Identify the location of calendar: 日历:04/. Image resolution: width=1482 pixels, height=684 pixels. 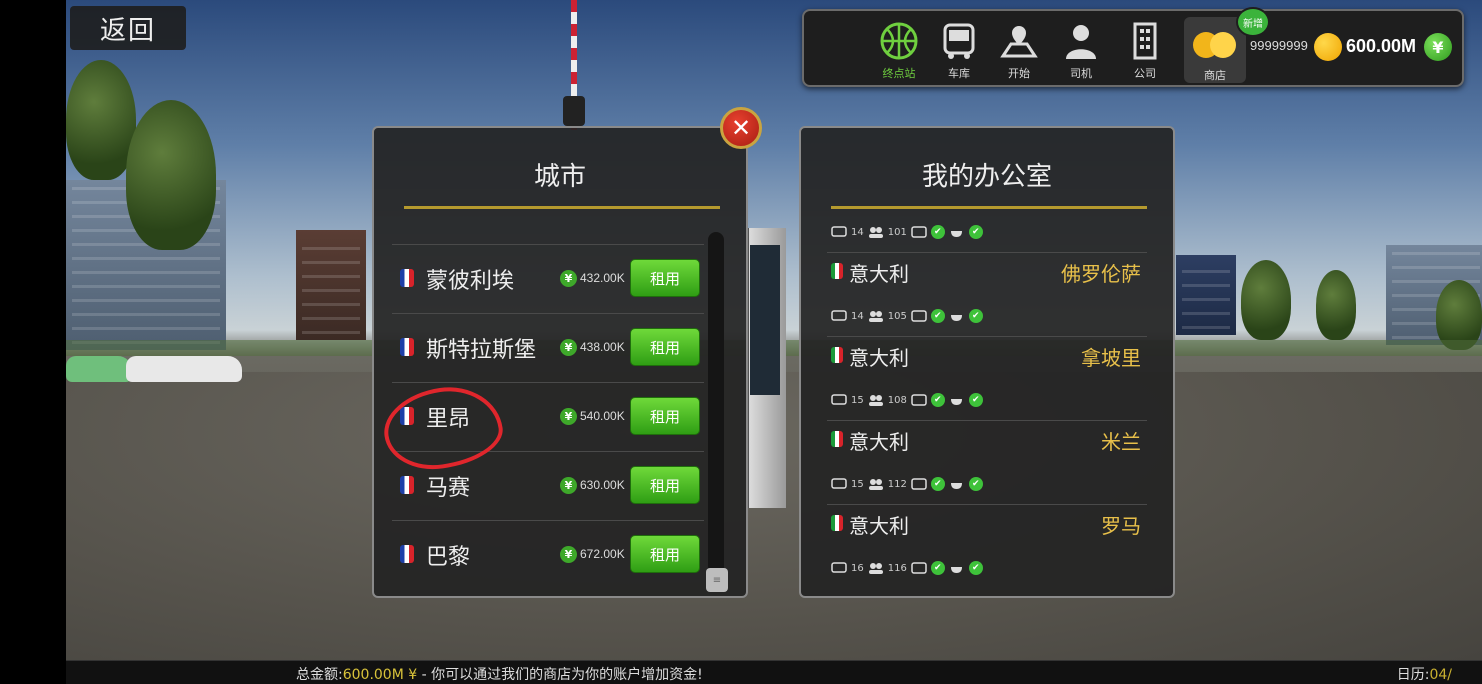
(1424, 674).